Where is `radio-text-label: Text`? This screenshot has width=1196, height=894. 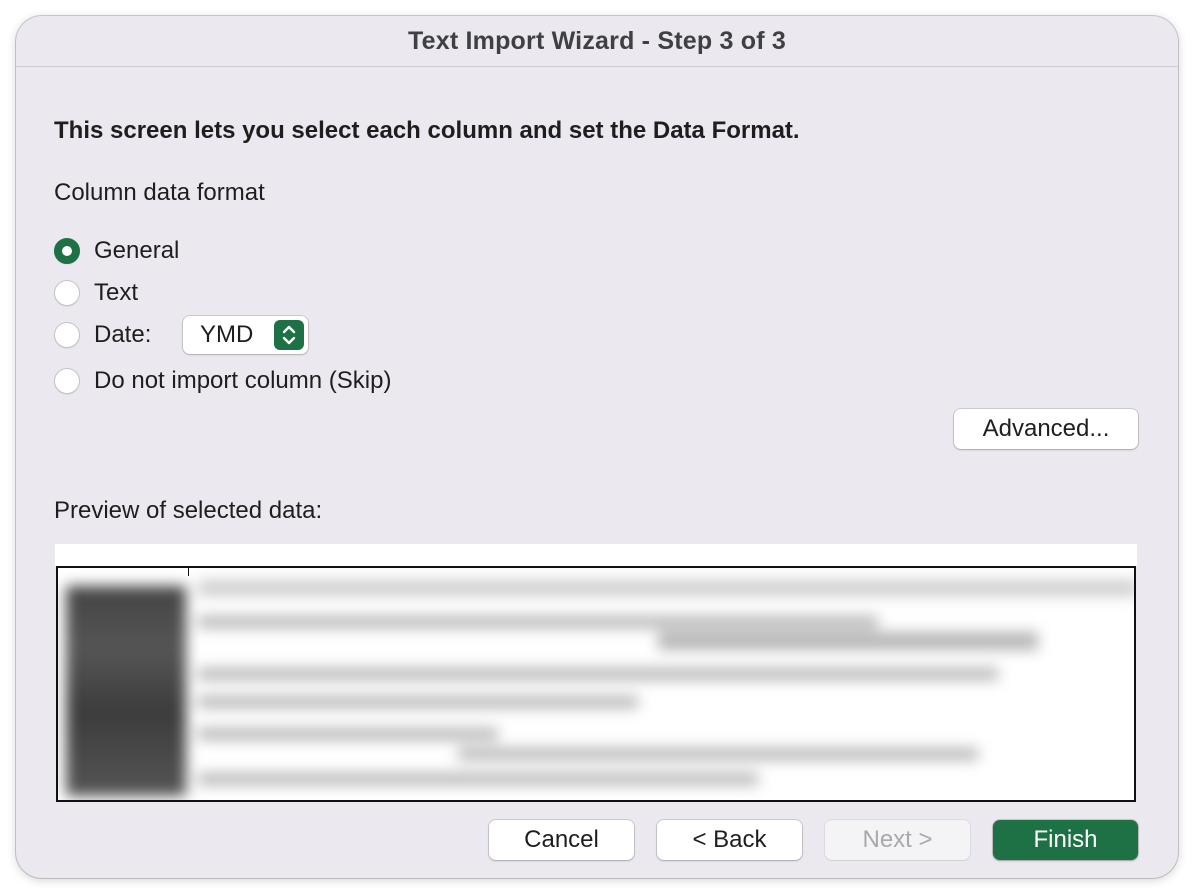
radio-text-label: Text is located at coordinates (116, 293).